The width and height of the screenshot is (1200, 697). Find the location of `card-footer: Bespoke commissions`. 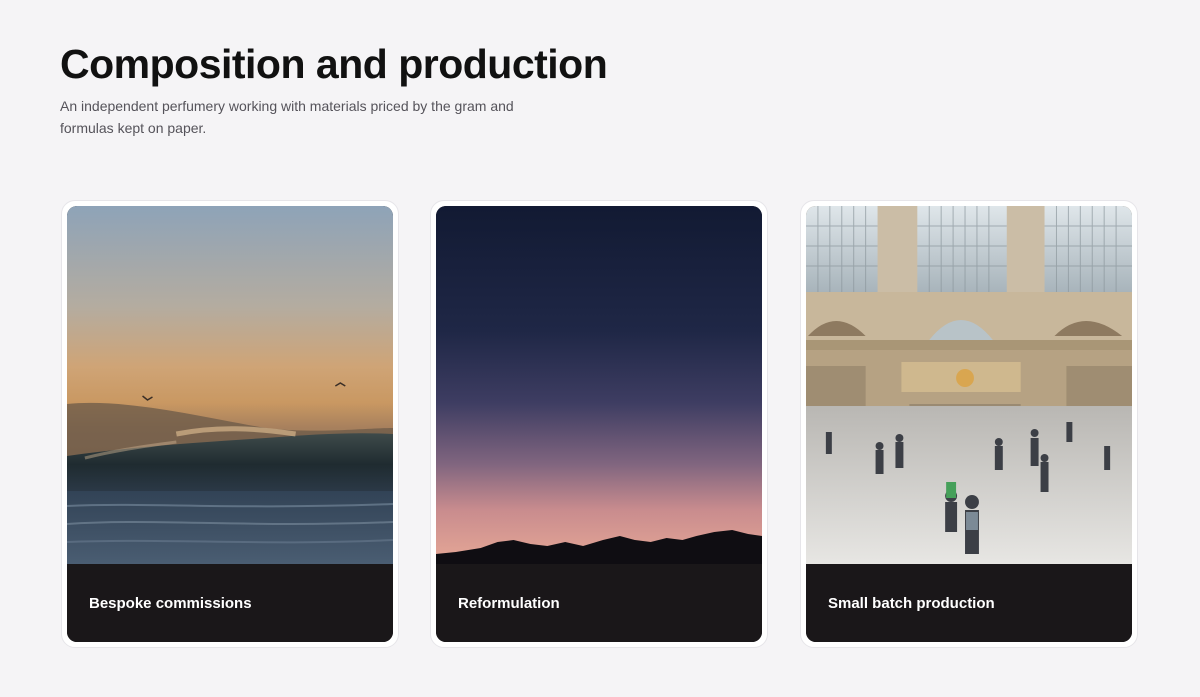

card-footer: Bespoke commissions is located at coordinates (230, 603).